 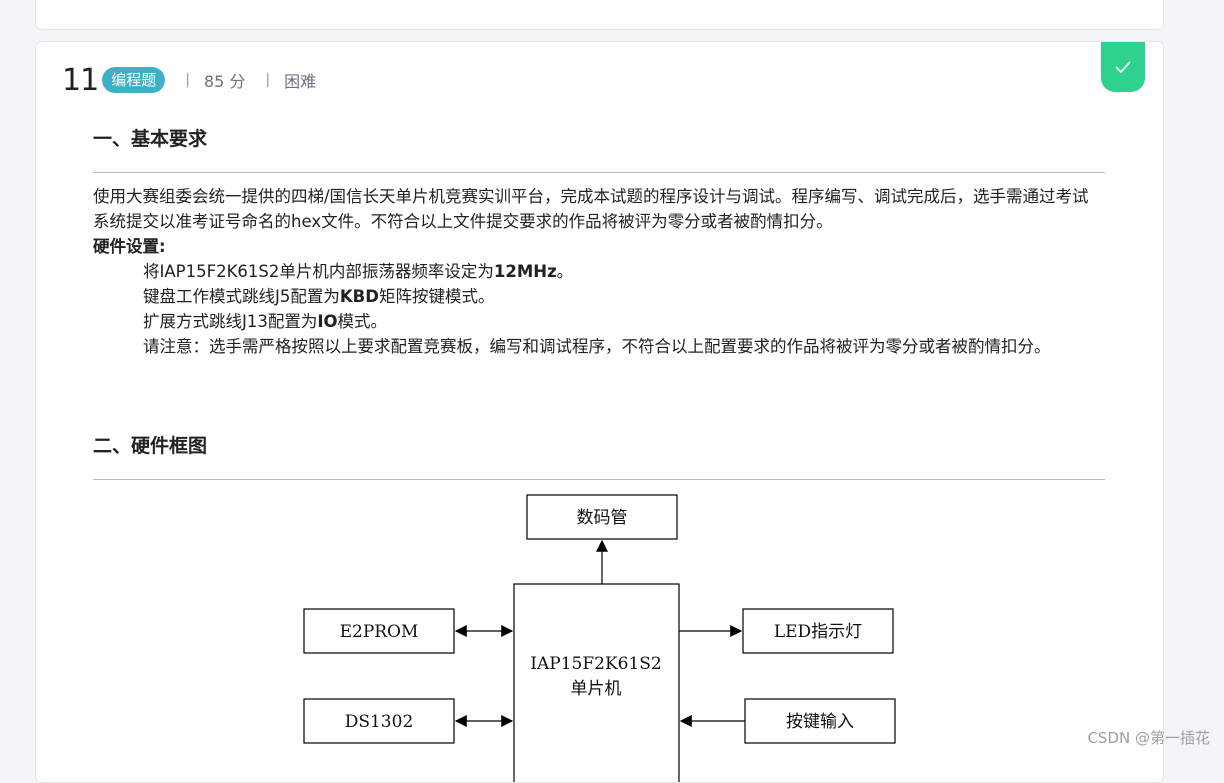 I want to click on svg-text: E2PROM, so click(x=379, y=632).